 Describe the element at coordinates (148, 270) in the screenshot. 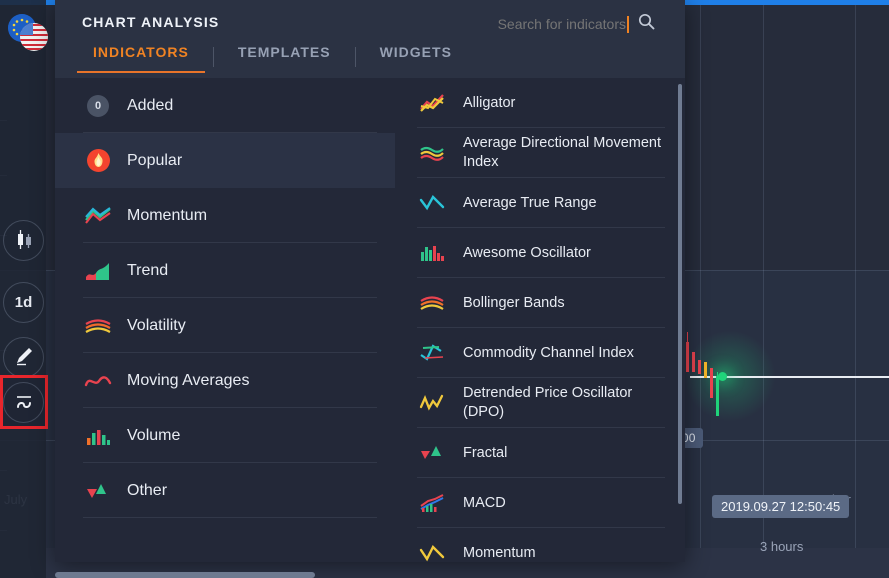

I see `category-label: Trend` at that location.